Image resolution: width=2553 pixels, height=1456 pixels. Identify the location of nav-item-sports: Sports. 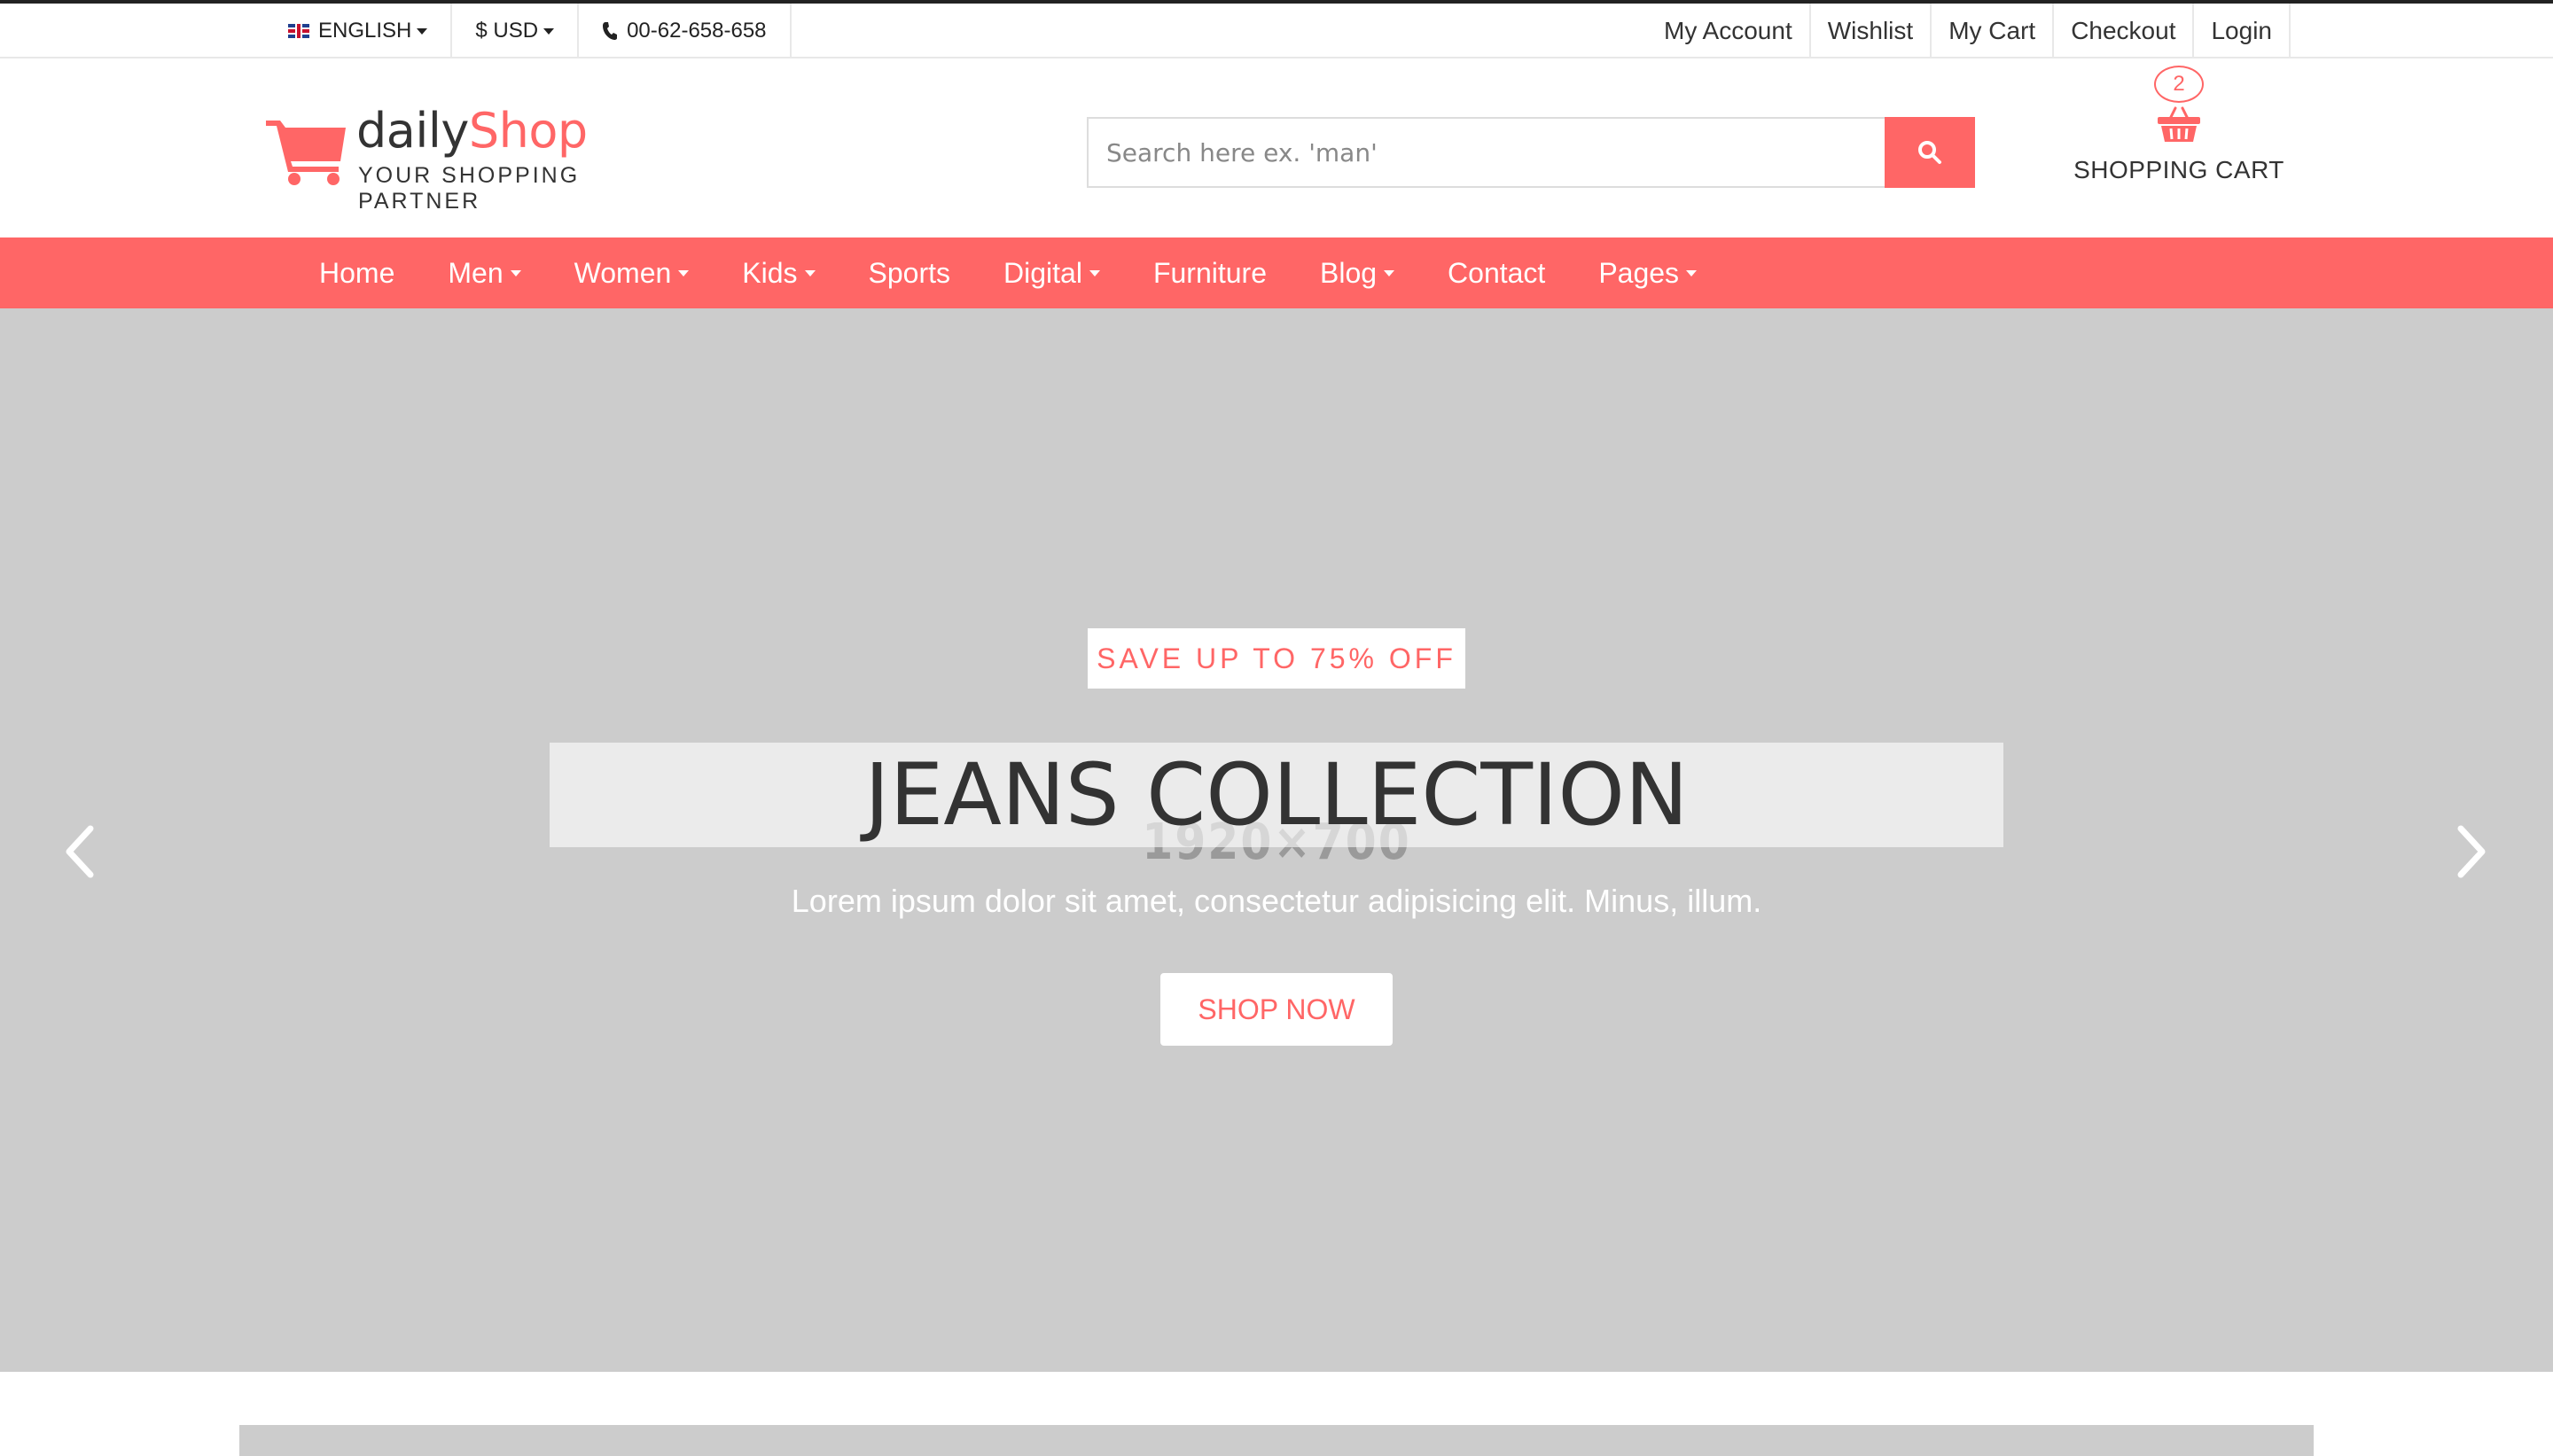
(909, 272).